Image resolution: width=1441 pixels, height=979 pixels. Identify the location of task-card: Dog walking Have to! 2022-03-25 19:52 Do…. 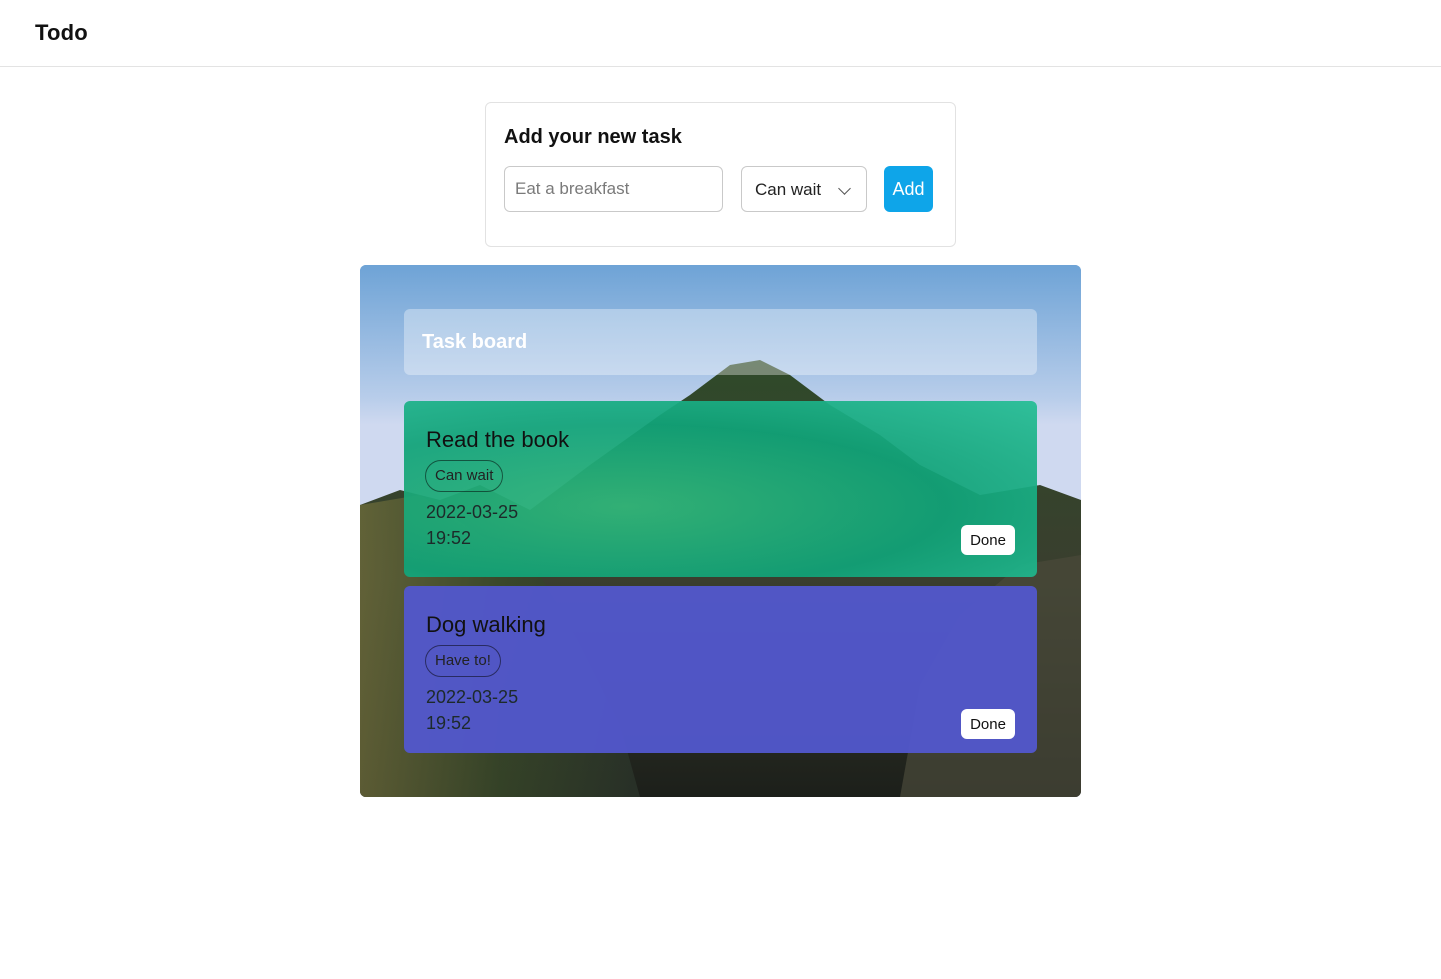
(720, 669).